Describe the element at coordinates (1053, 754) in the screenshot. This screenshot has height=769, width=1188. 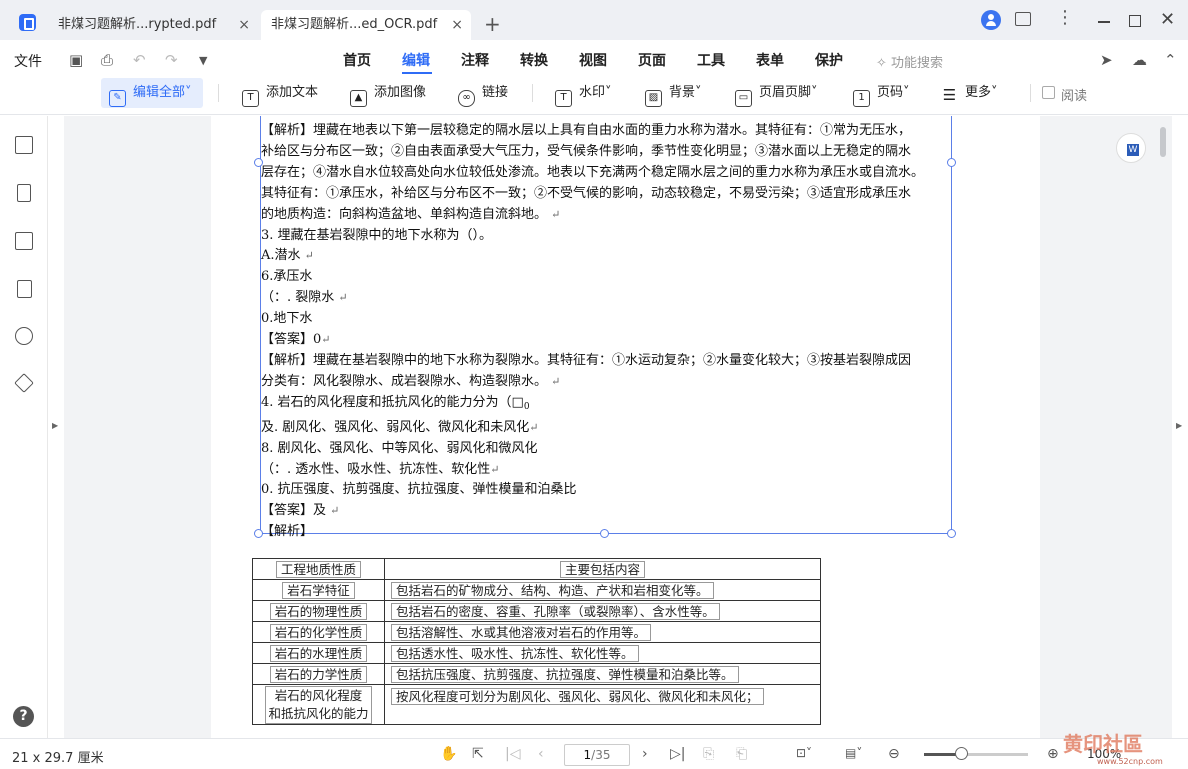
I see `zoom-in-icon: ⊕` at that location.